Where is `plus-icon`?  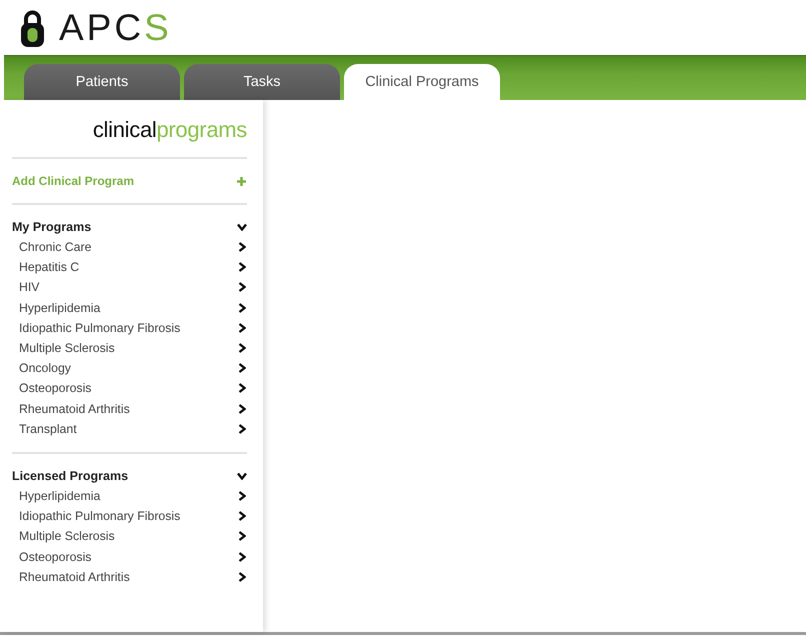
plus-icon is located at coordinates (241, 181).